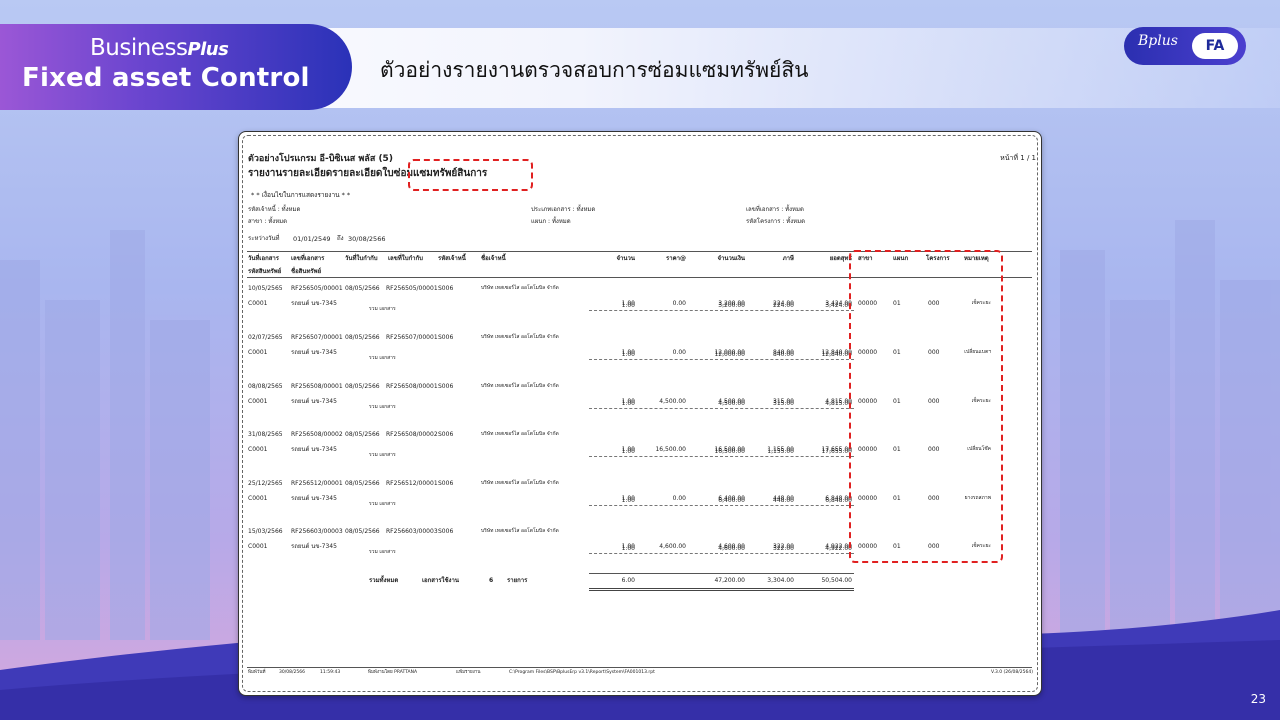 This screenshot has height=720, width=1280. Describe the element at coordinates (775, 209) in the screenshot. I see `filter-2: เลขที่เอกสาร : ทั้งหมด` at that location.